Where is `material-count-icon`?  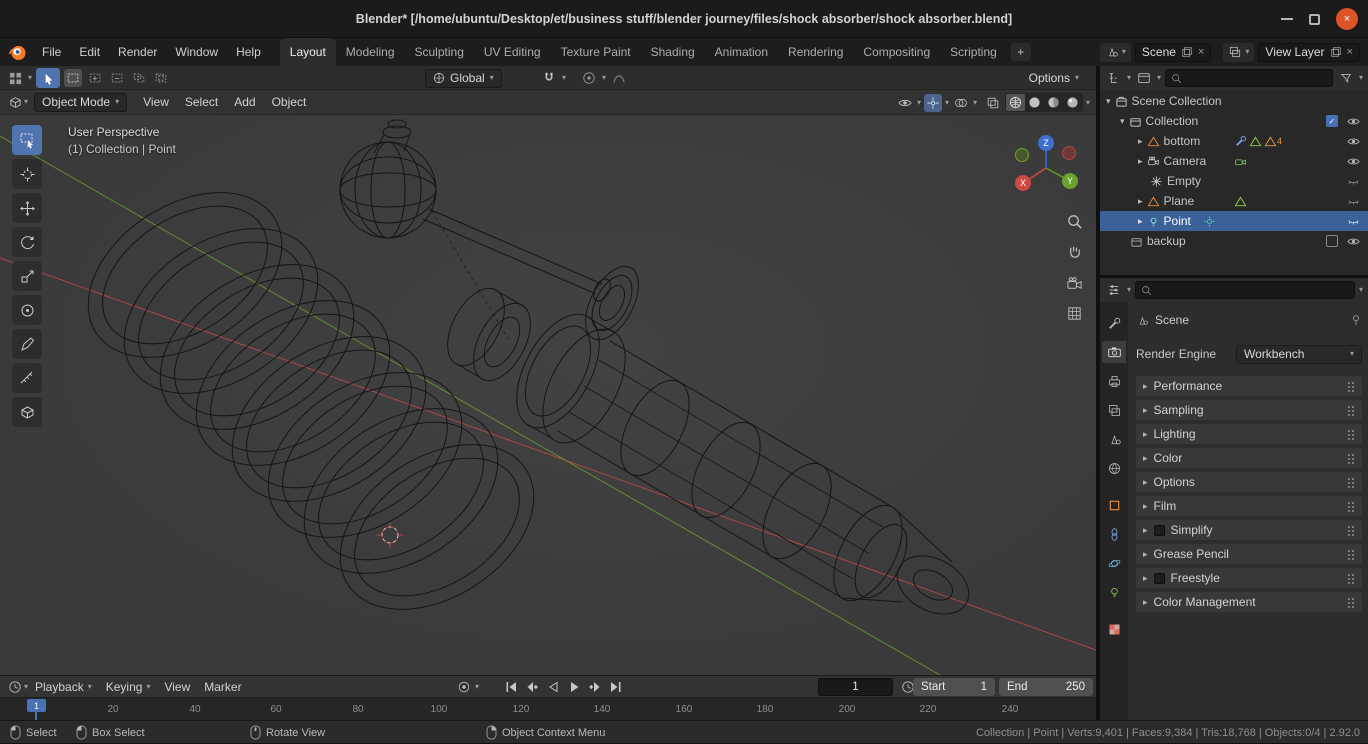
material-count-icon is located at coordinates (1270, 141).